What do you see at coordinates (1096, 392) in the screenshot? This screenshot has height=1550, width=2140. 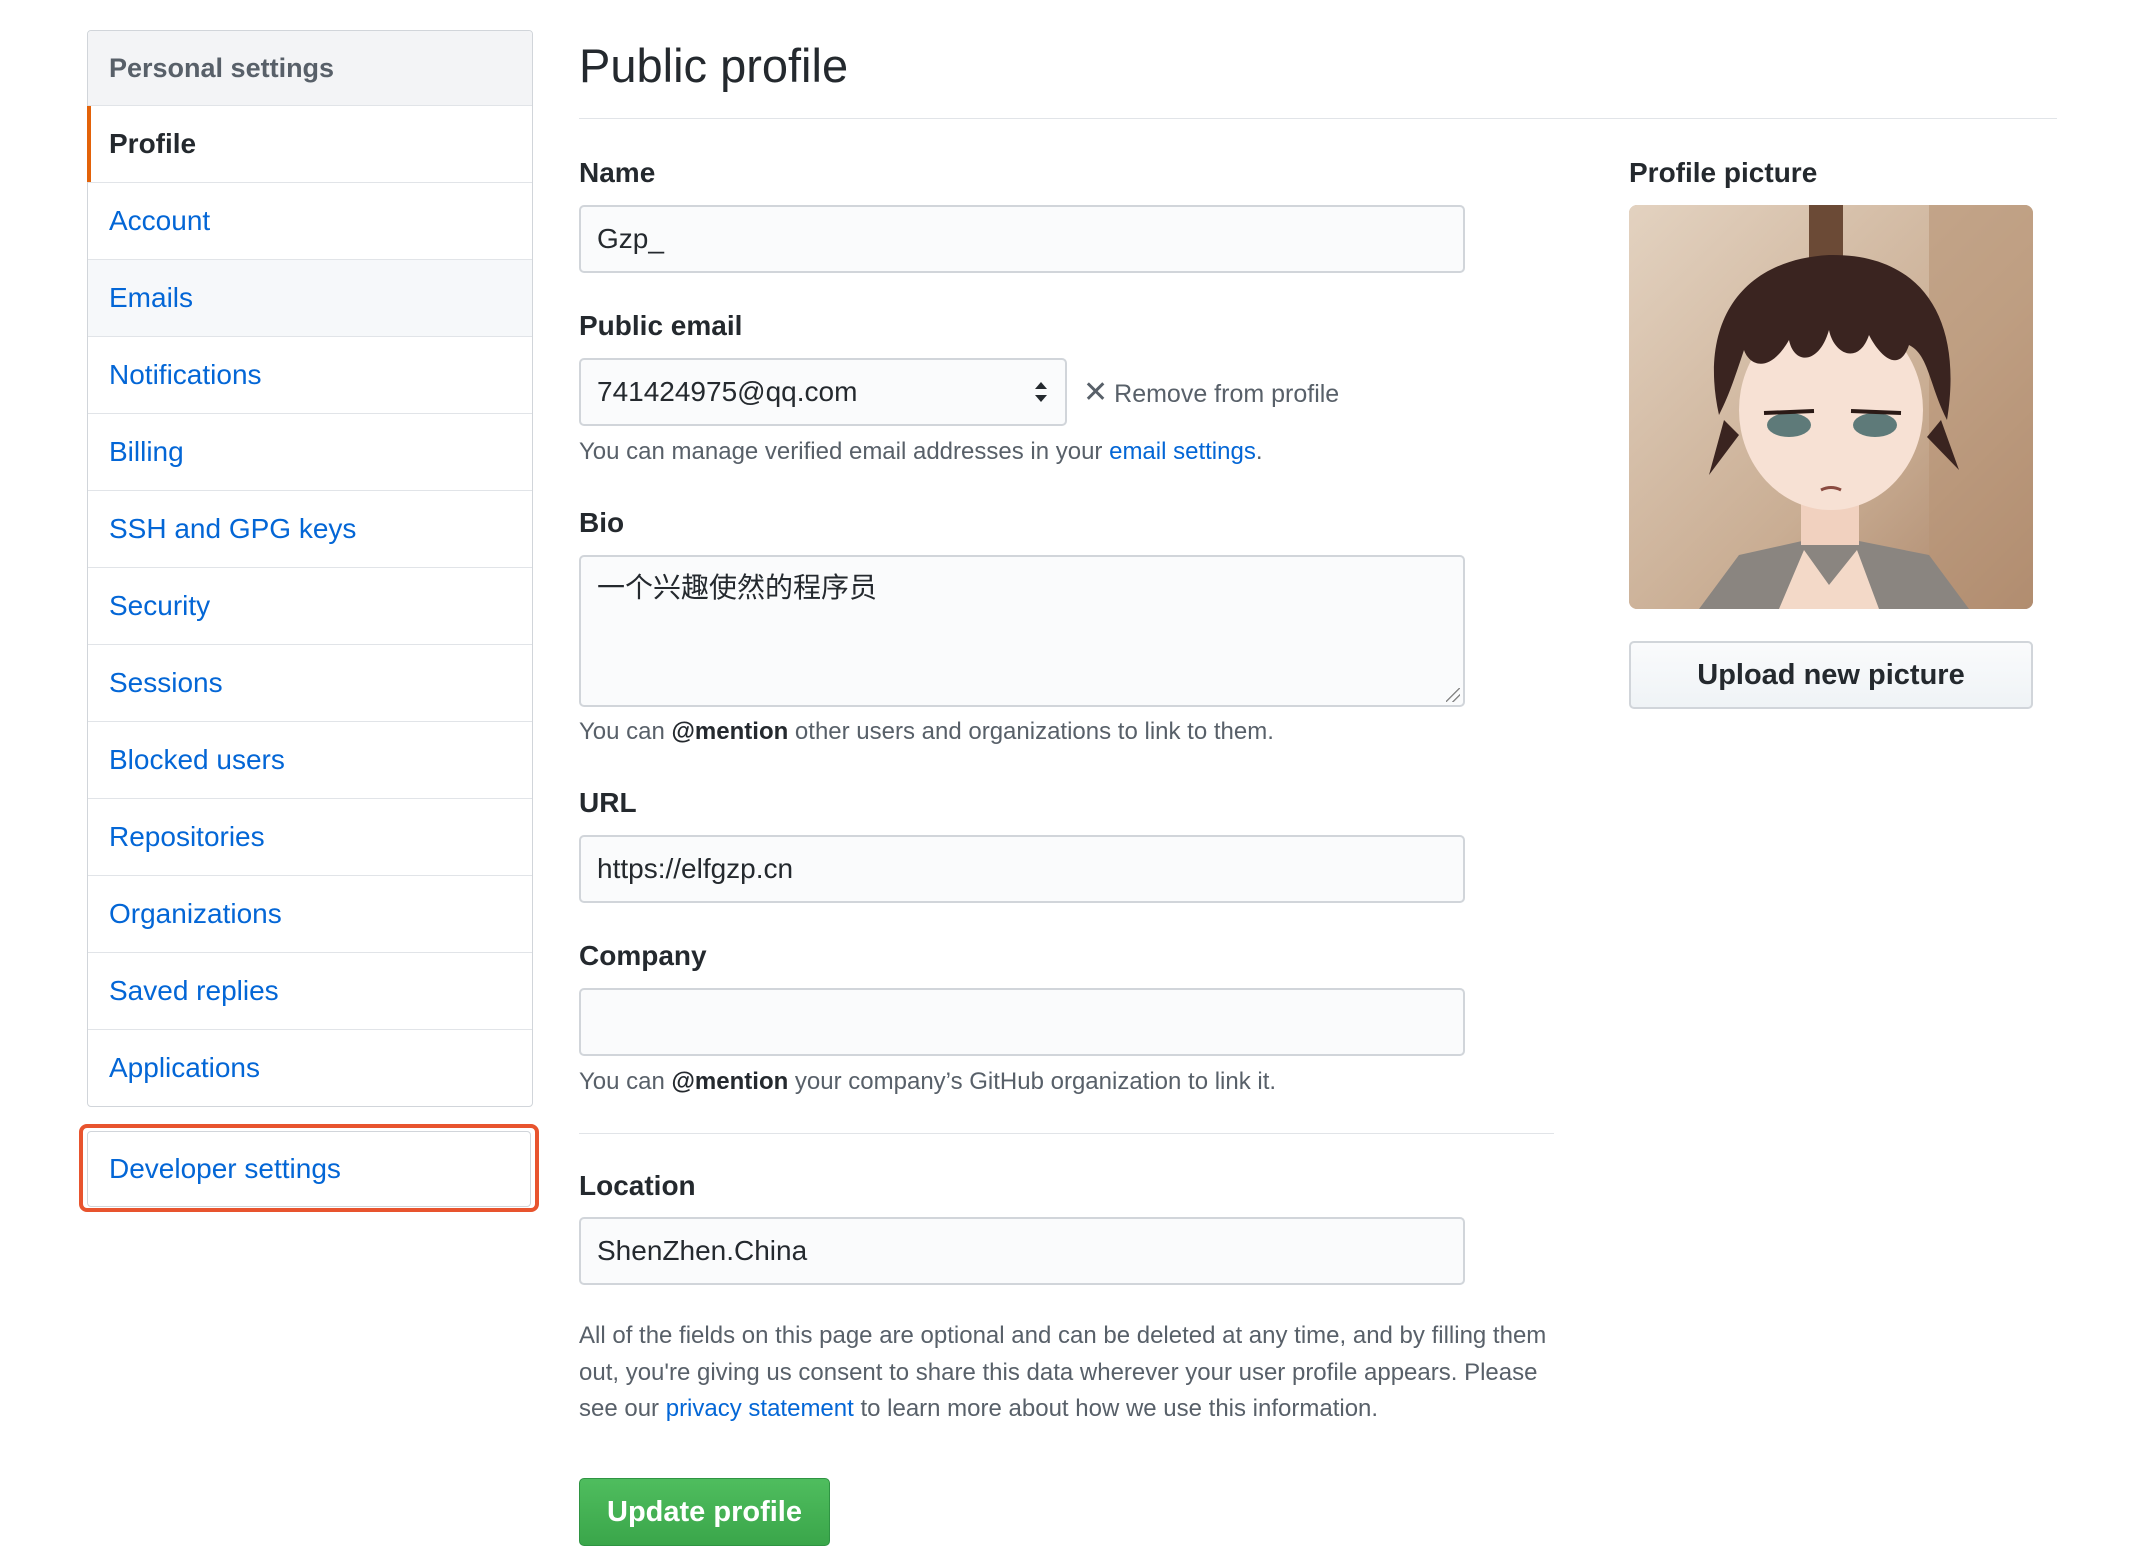 I see `close-icon: ✕` at bounding box center [1096, 392].